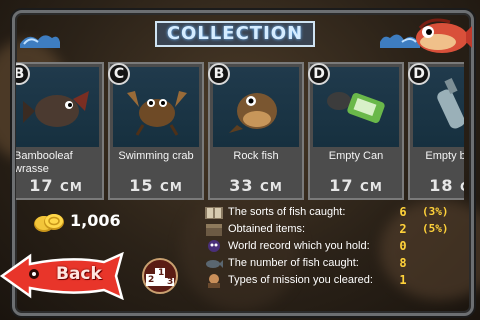 The height and width of the screenshot is (320, 480). What do you see at coordinates (256, 156) in the screenshot?
I see `item-name: Rock fish` at bounding box center [256, 156].